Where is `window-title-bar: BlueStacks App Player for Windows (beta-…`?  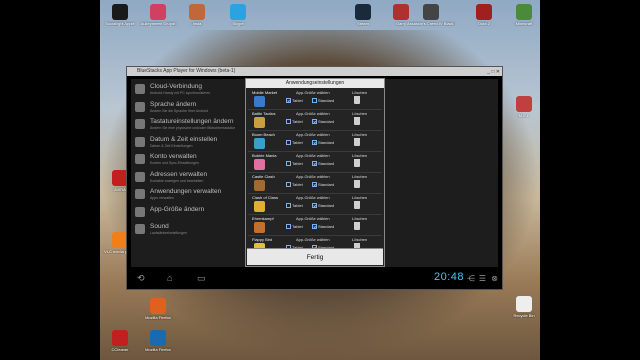
window-title-bar: BlueStacks App Player for Windows (beta-… is located at coordinates (314, 71).